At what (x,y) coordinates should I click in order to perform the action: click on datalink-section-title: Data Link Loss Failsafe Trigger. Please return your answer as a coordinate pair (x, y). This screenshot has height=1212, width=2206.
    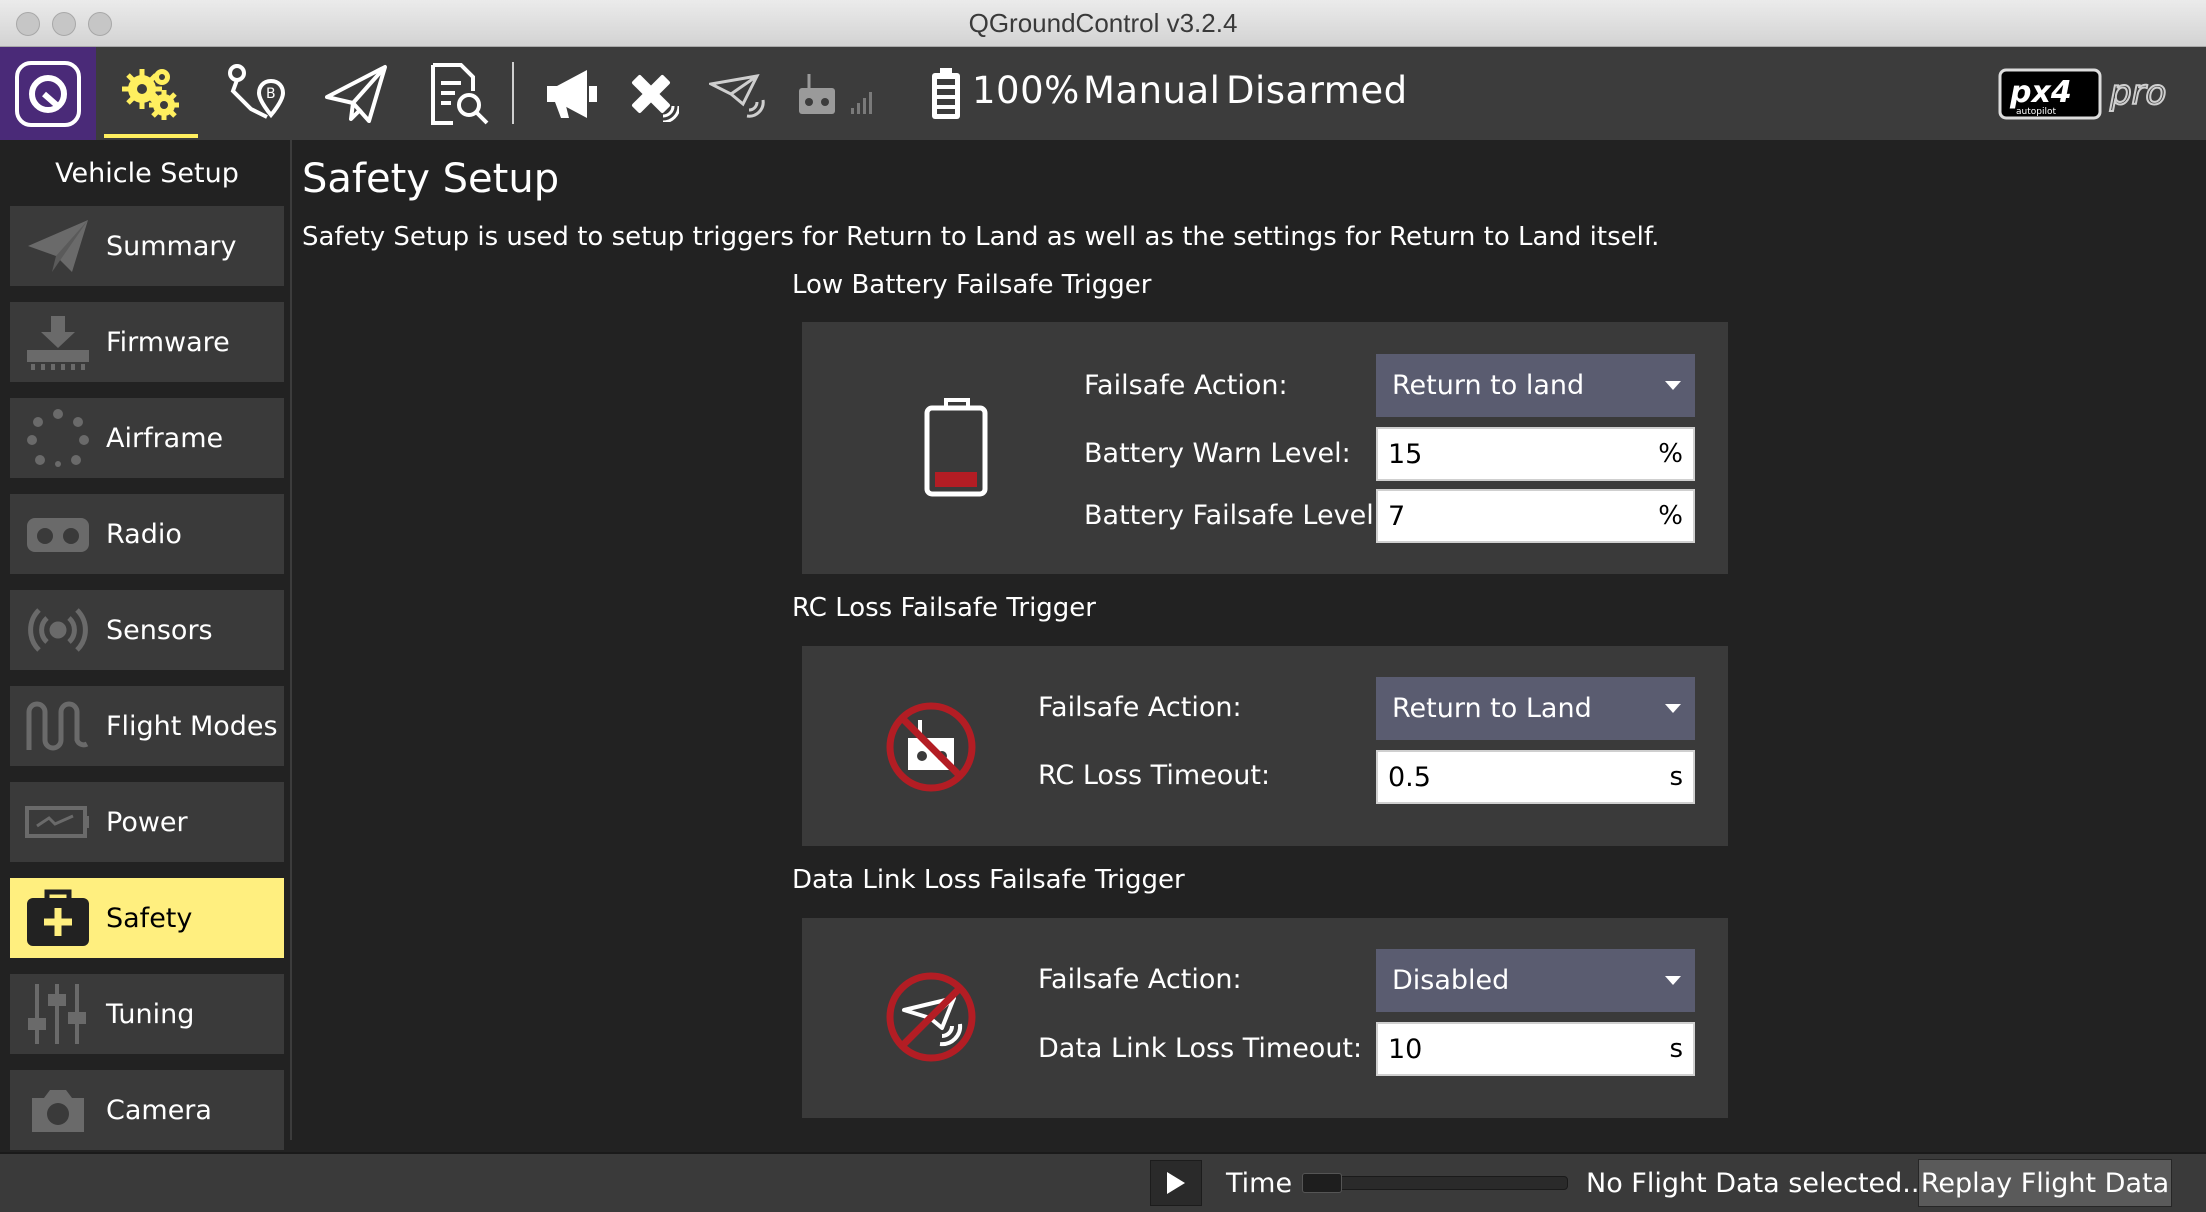
    Looking at the image, I should click on (988, 880).